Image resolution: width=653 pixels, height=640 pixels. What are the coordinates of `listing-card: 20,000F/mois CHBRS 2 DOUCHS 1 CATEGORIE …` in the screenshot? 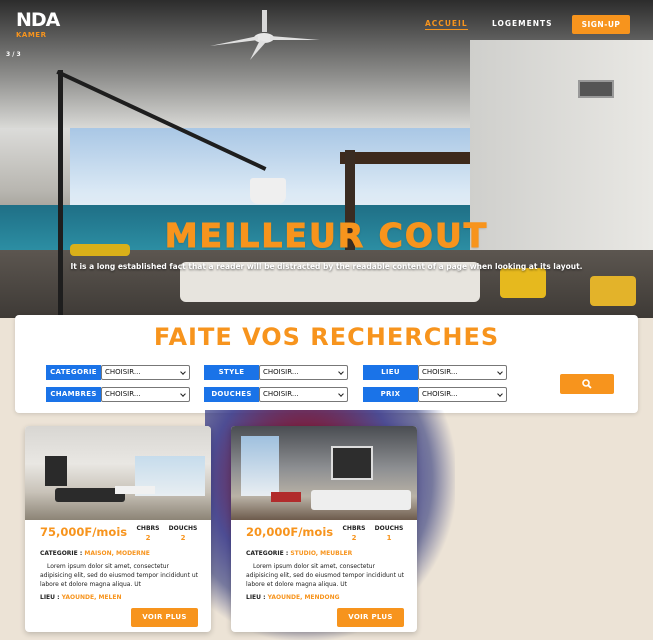 It's located at (324, 529).